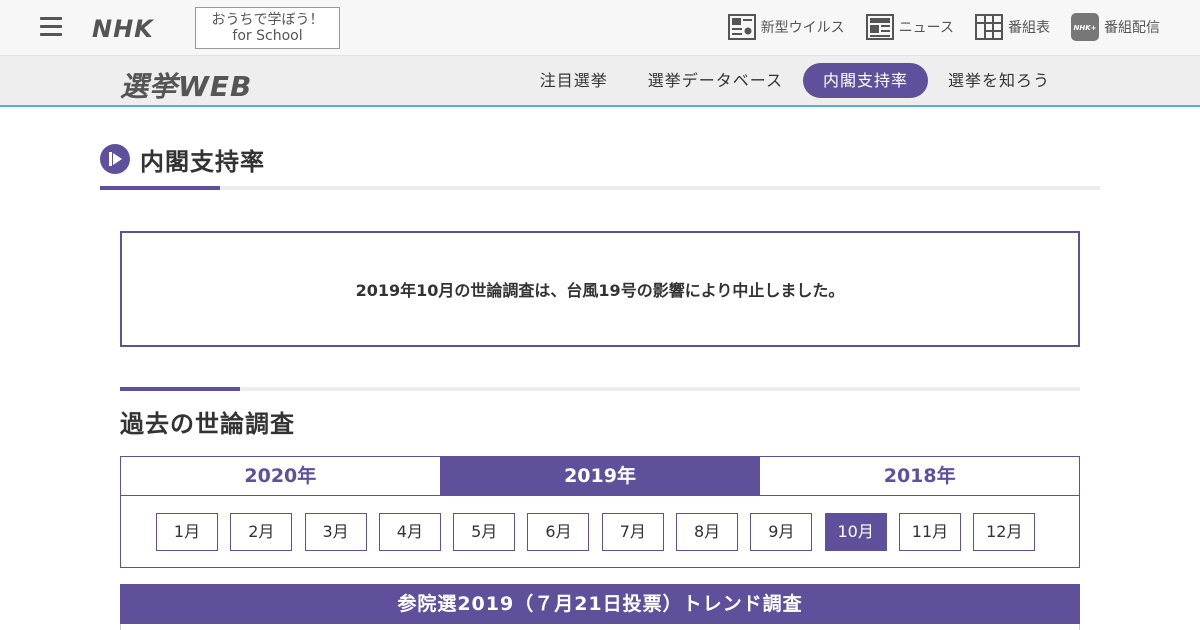  What do you see at coordinates (187, 532) in the screenshot?
I see `month-button-1: 1月` at bounding box center [187, 532].